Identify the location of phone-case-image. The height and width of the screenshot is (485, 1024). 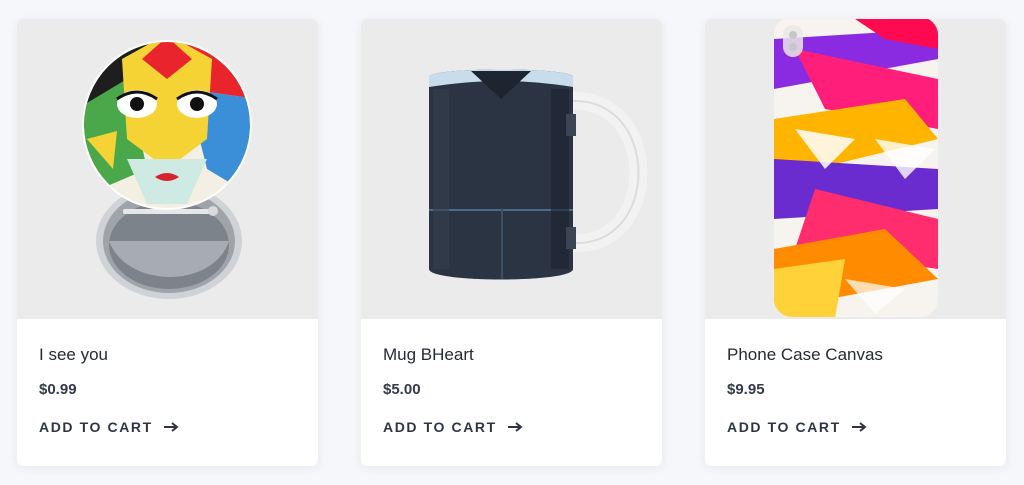
(856, 168).